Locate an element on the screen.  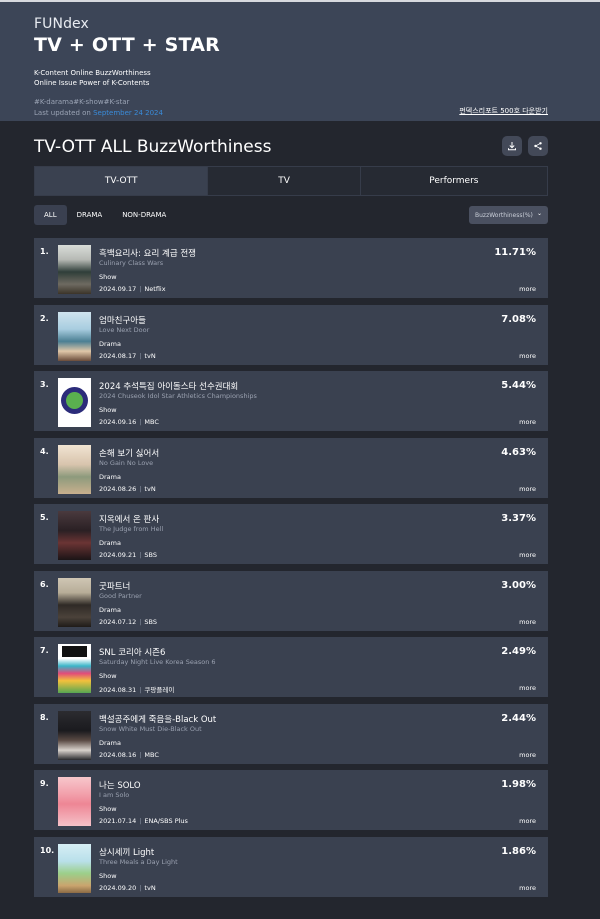
title-korean: SNL 코리아 시즌6 is located at coordinates (132, 652).